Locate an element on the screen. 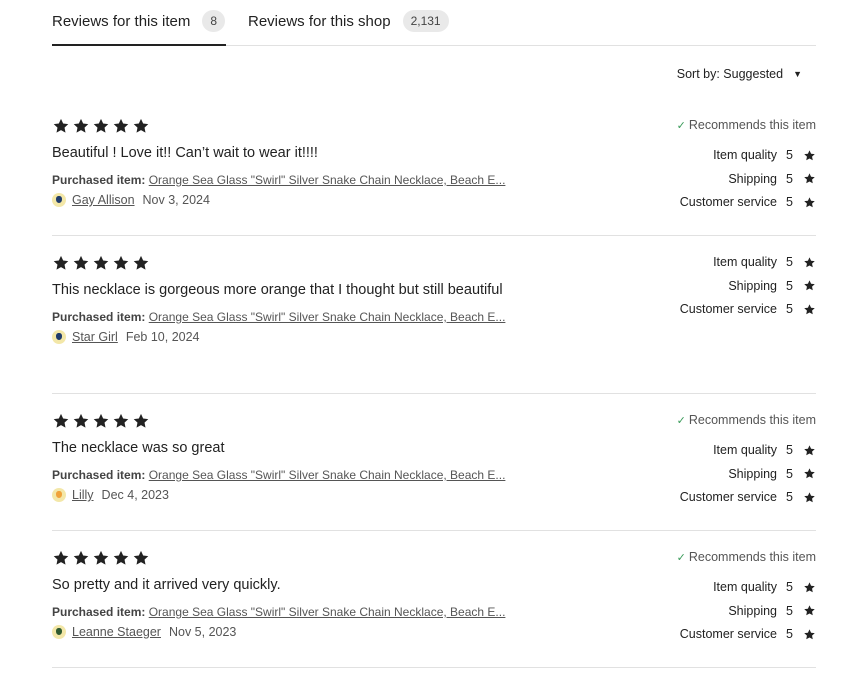 The image size is (844, 699). review-date: Nov 5, 2023 is located at coordinates (202, 632).